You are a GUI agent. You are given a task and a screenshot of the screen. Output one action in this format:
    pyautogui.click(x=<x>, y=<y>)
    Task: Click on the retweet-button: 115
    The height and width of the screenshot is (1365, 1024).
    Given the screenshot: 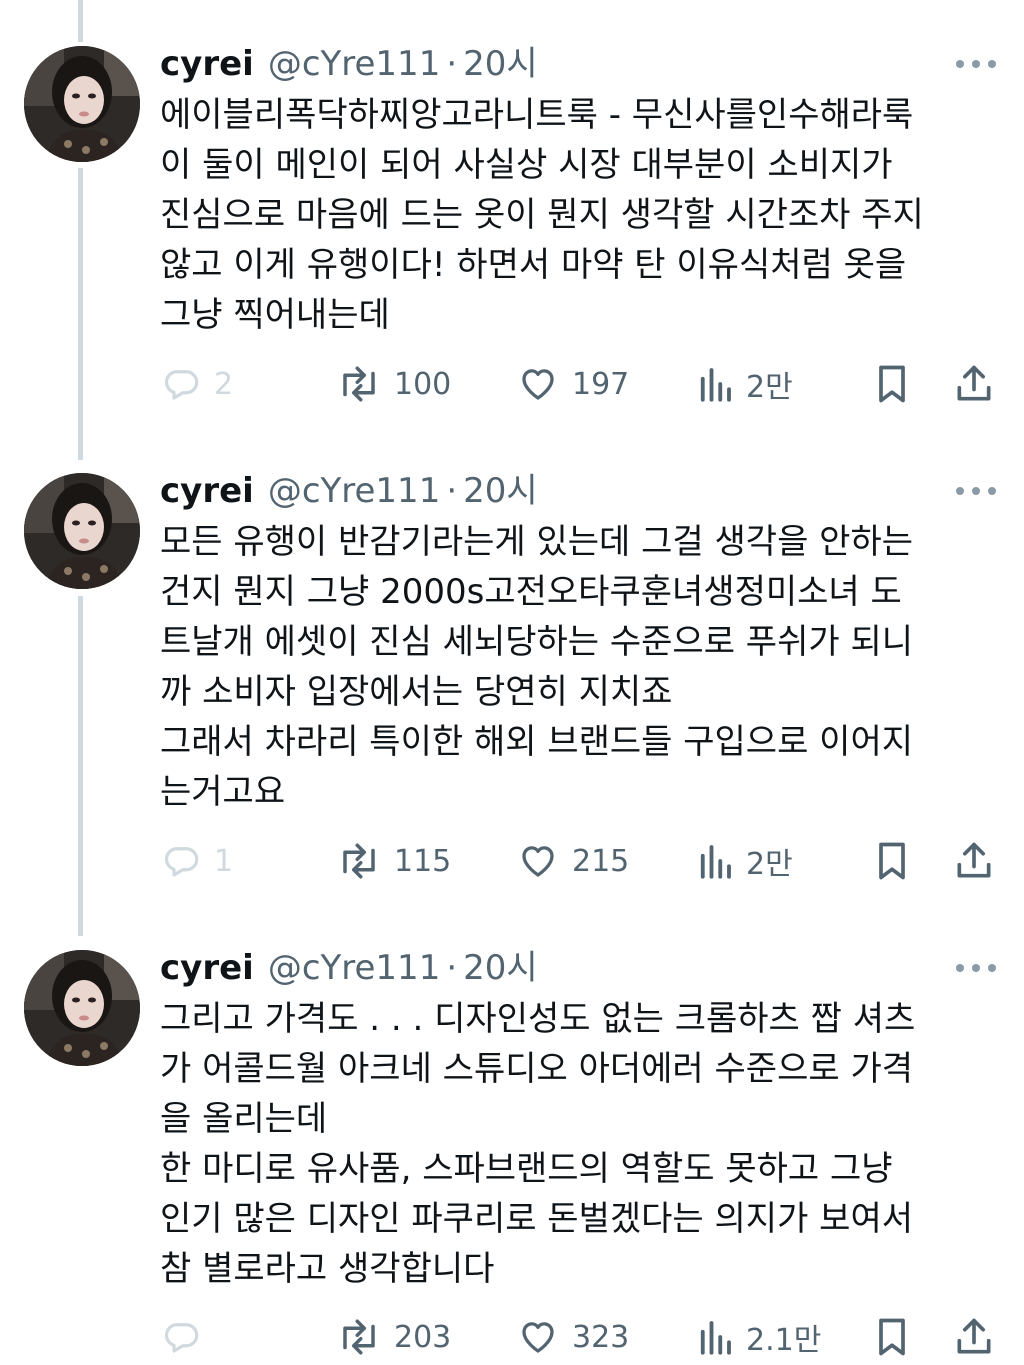 What is the action you would take?
    pyautogui.click(x=393, y=861)
    